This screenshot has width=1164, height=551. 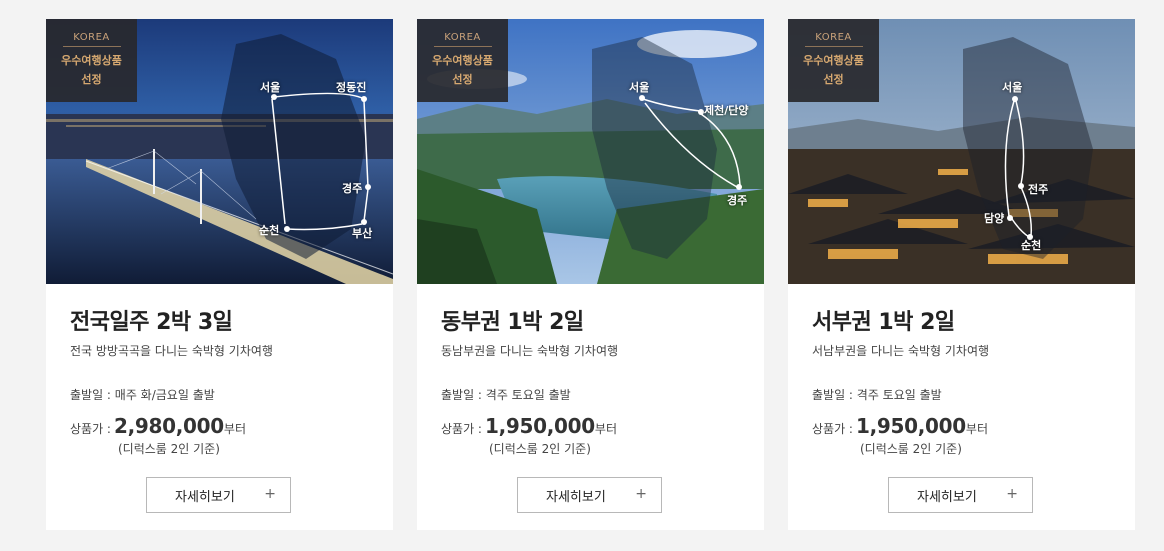 What do you see at coordinates (590, 151) in the screenshot?
I see `product-photo: KOREA 우수여행상품 선정 서울 제천/단양 경주` at bounding box center [590, 151].